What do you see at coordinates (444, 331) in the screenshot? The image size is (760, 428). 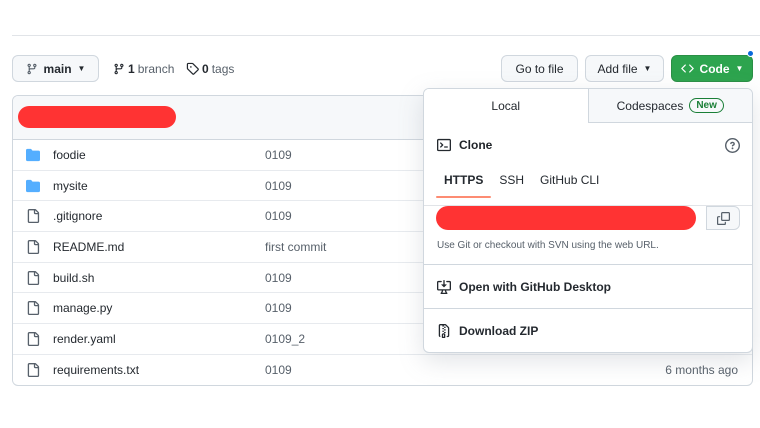 I see `file-zip-icon` at bounding box center [444, 331].